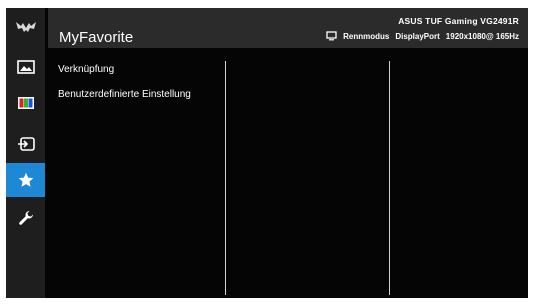 This screenshot has width=534, height=304. What do you see at coordinates (96, 37) in the screenshot?
I see `page-title: MyFavorite` at bounding box center [96, 37].